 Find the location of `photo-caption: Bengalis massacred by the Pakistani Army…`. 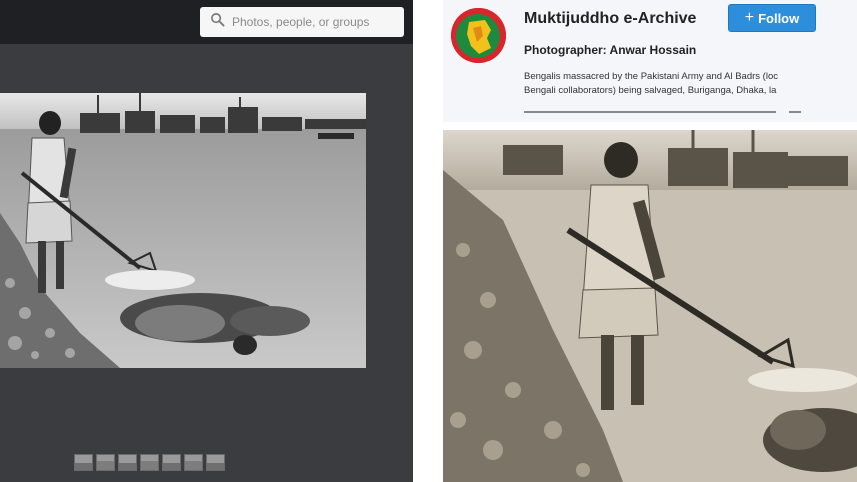

photo-caption: Bengalis massacred by the Pakistani Army… is located at coordinates (690, 84).